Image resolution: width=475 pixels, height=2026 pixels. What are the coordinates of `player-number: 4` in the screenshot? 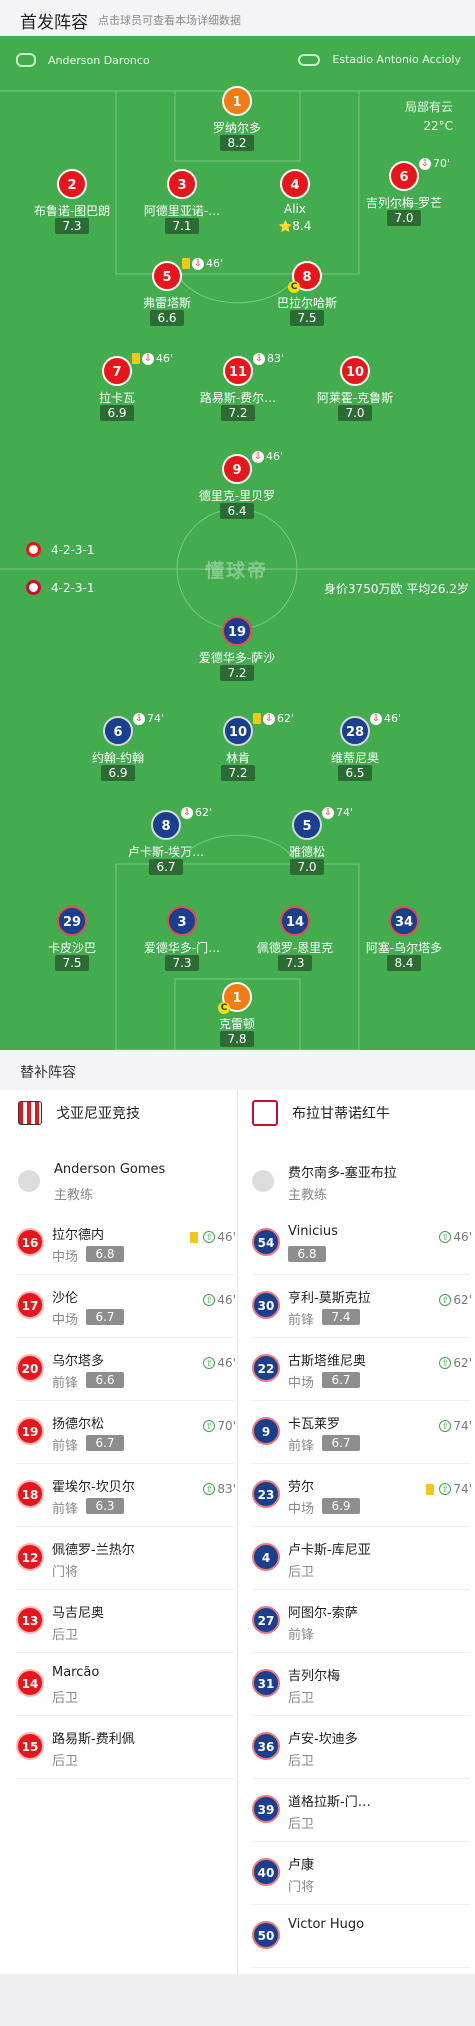 It's located at (295, 184).